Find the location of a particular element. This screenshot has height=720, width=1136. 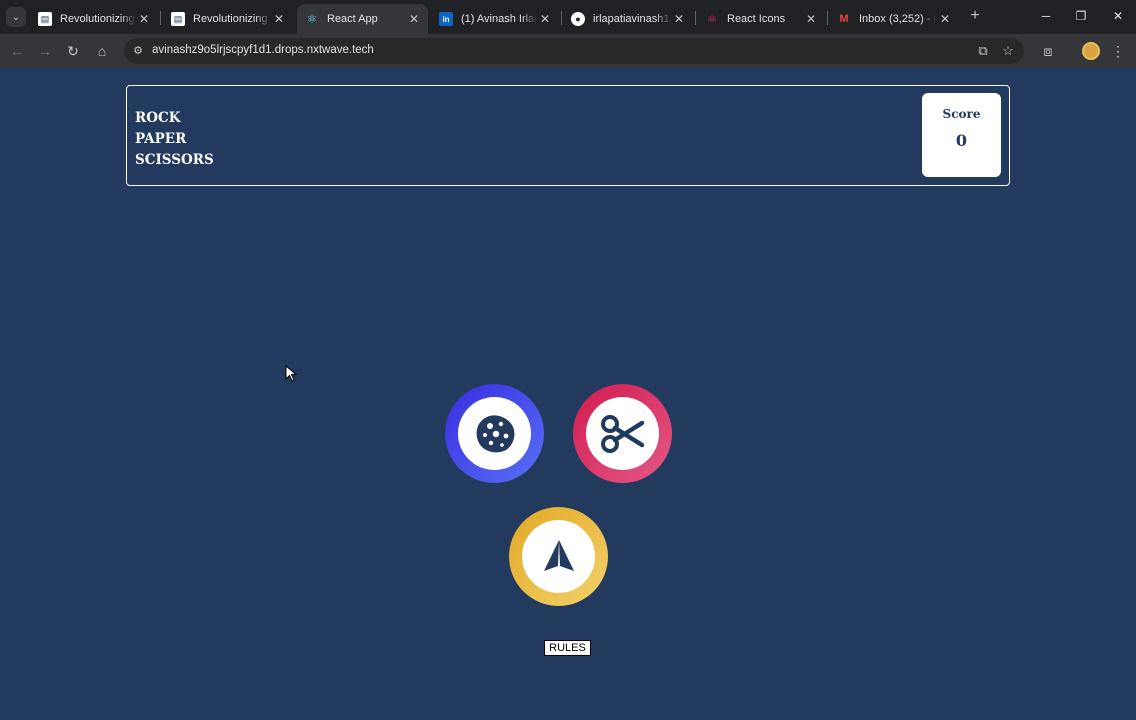

tab-title: irlapatiavinash12/ is located at coordinates (632, 19).